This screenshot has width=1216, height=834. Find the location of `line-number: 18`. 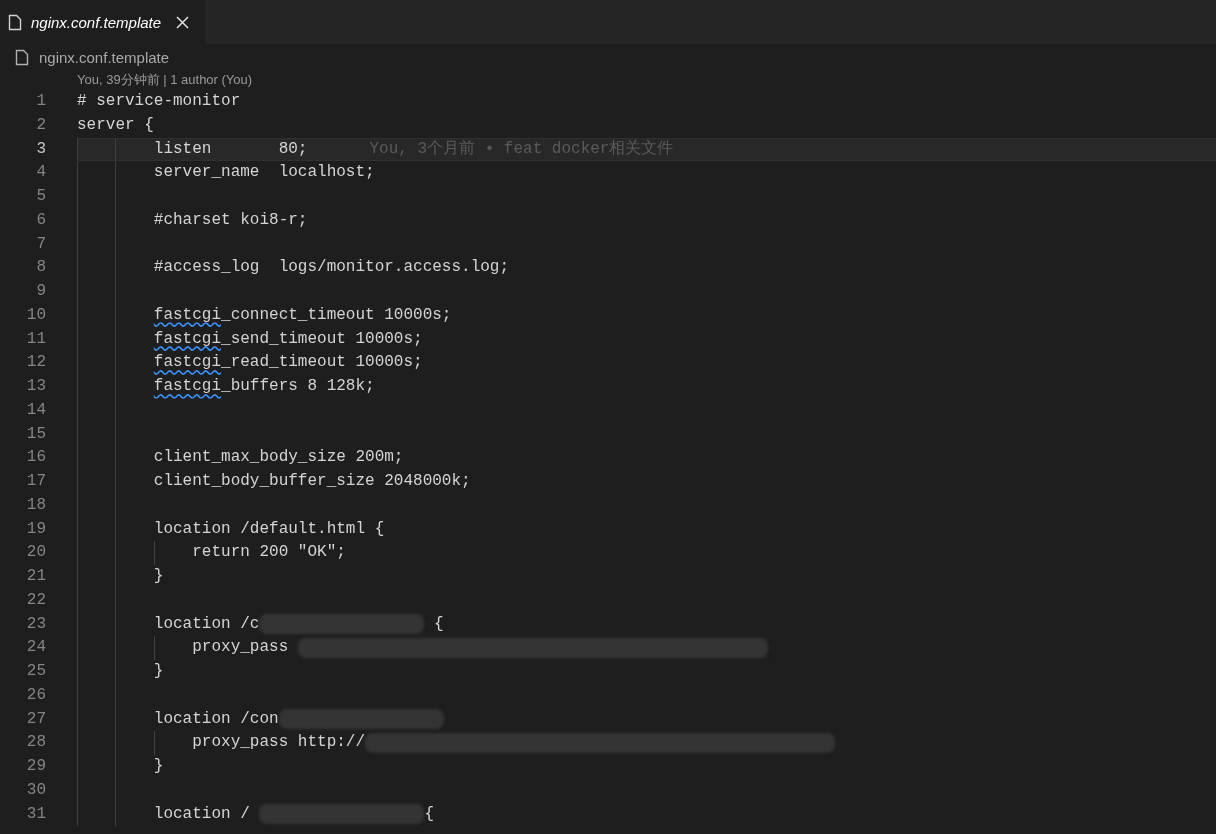

line-number: 18 is located at coordinates (35, 505).